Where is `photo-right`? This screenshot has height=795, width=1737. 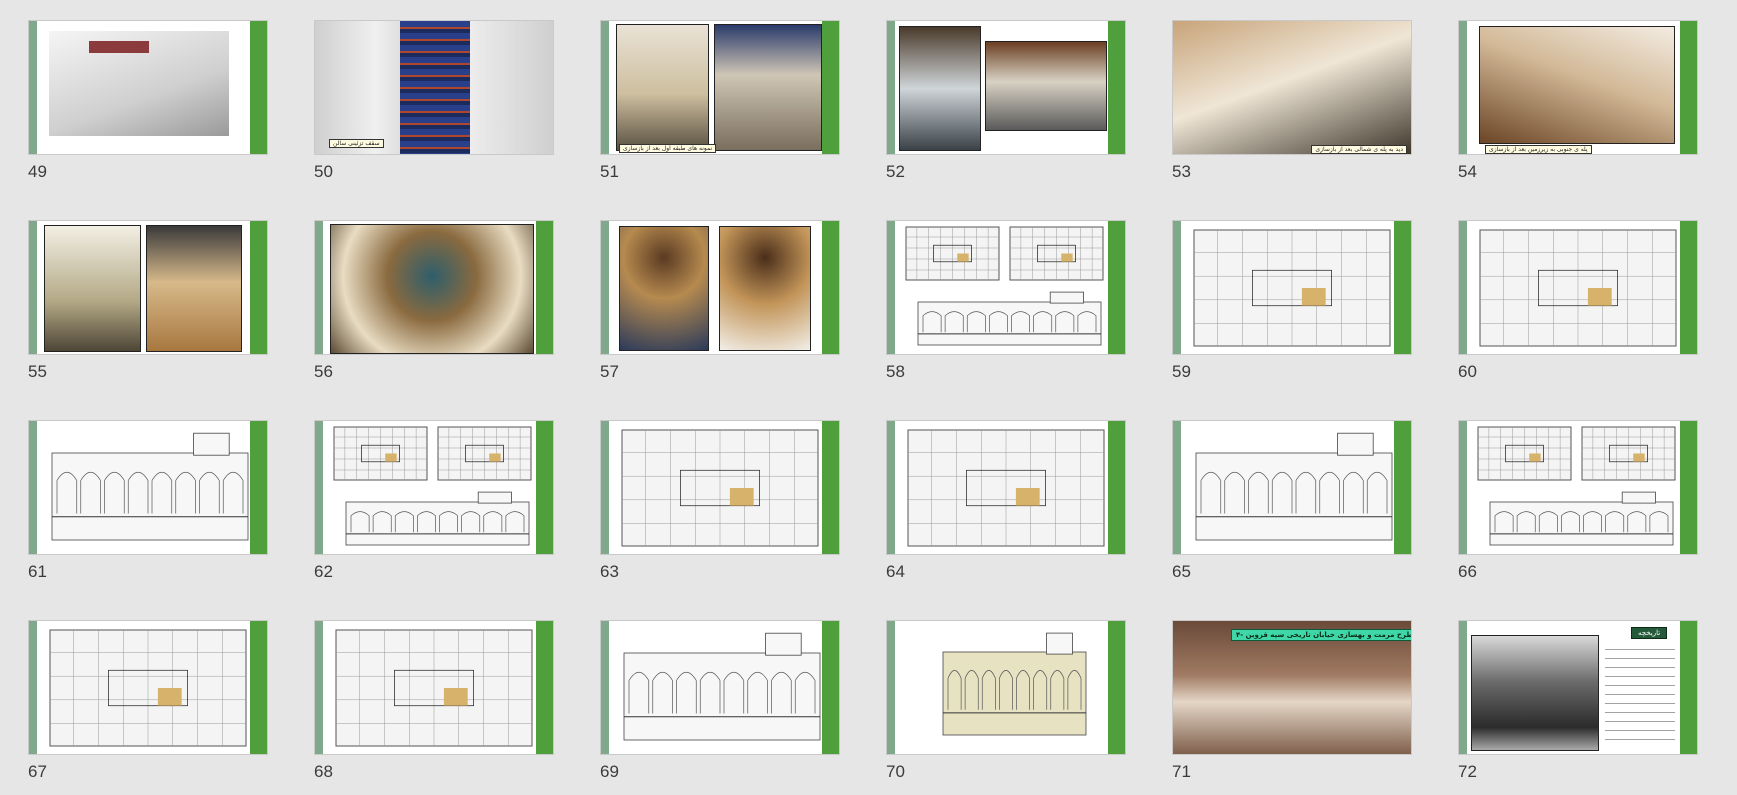
photo-right is located at coordinates (768, 87).